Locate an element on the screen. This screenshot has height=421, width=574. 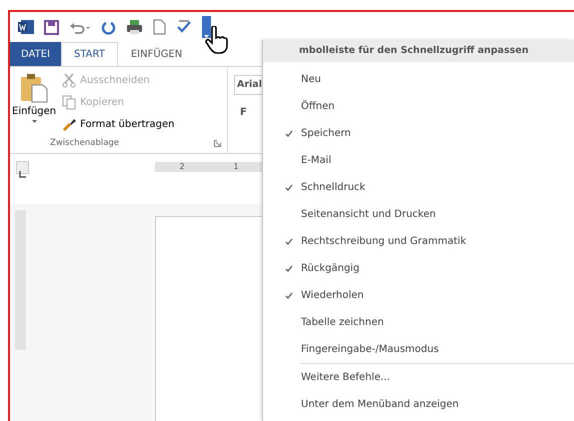
menu-item: Speichern is located at coordinates (418, 133).